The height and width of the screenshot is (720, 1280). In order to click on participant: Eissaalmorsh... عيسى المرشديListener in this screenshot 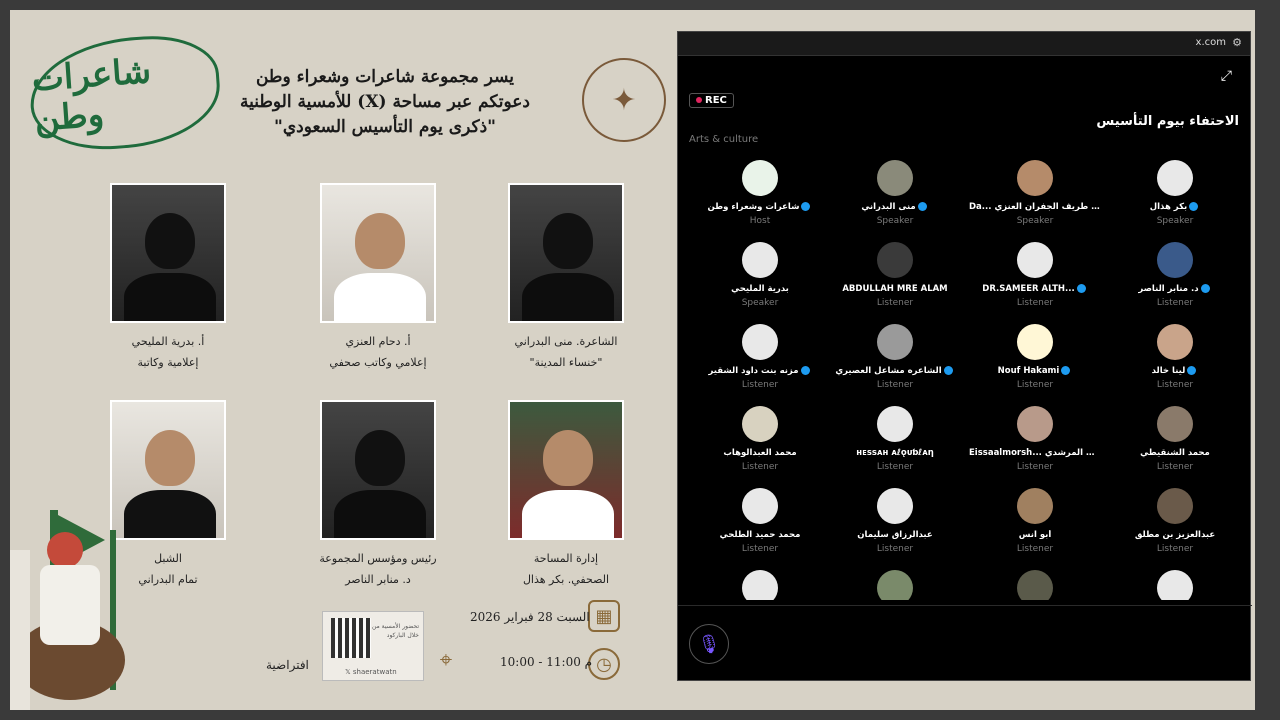, I will do `click(1035, 439)`.